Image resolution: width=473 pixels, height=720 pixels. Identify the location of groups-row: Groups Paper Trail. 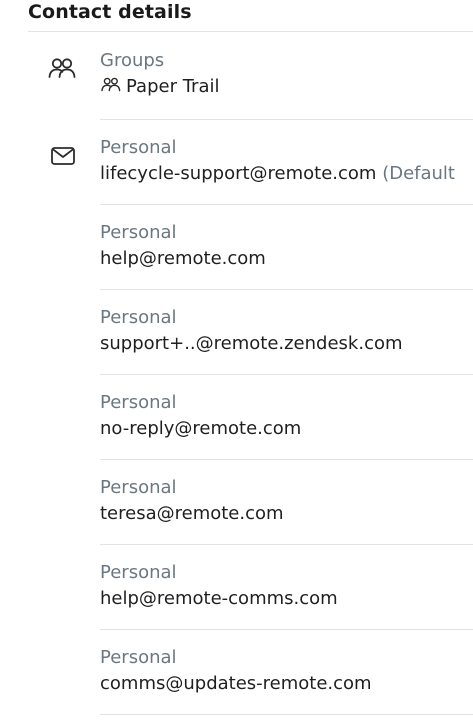
(286, 84).